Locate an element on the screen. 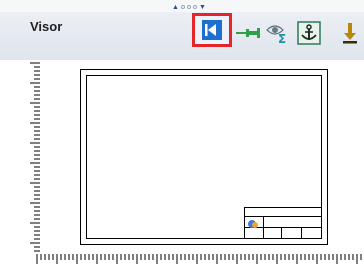 This screenshot has width=364, height=264. horizontal-ruler is located at coordinates (199, 259).